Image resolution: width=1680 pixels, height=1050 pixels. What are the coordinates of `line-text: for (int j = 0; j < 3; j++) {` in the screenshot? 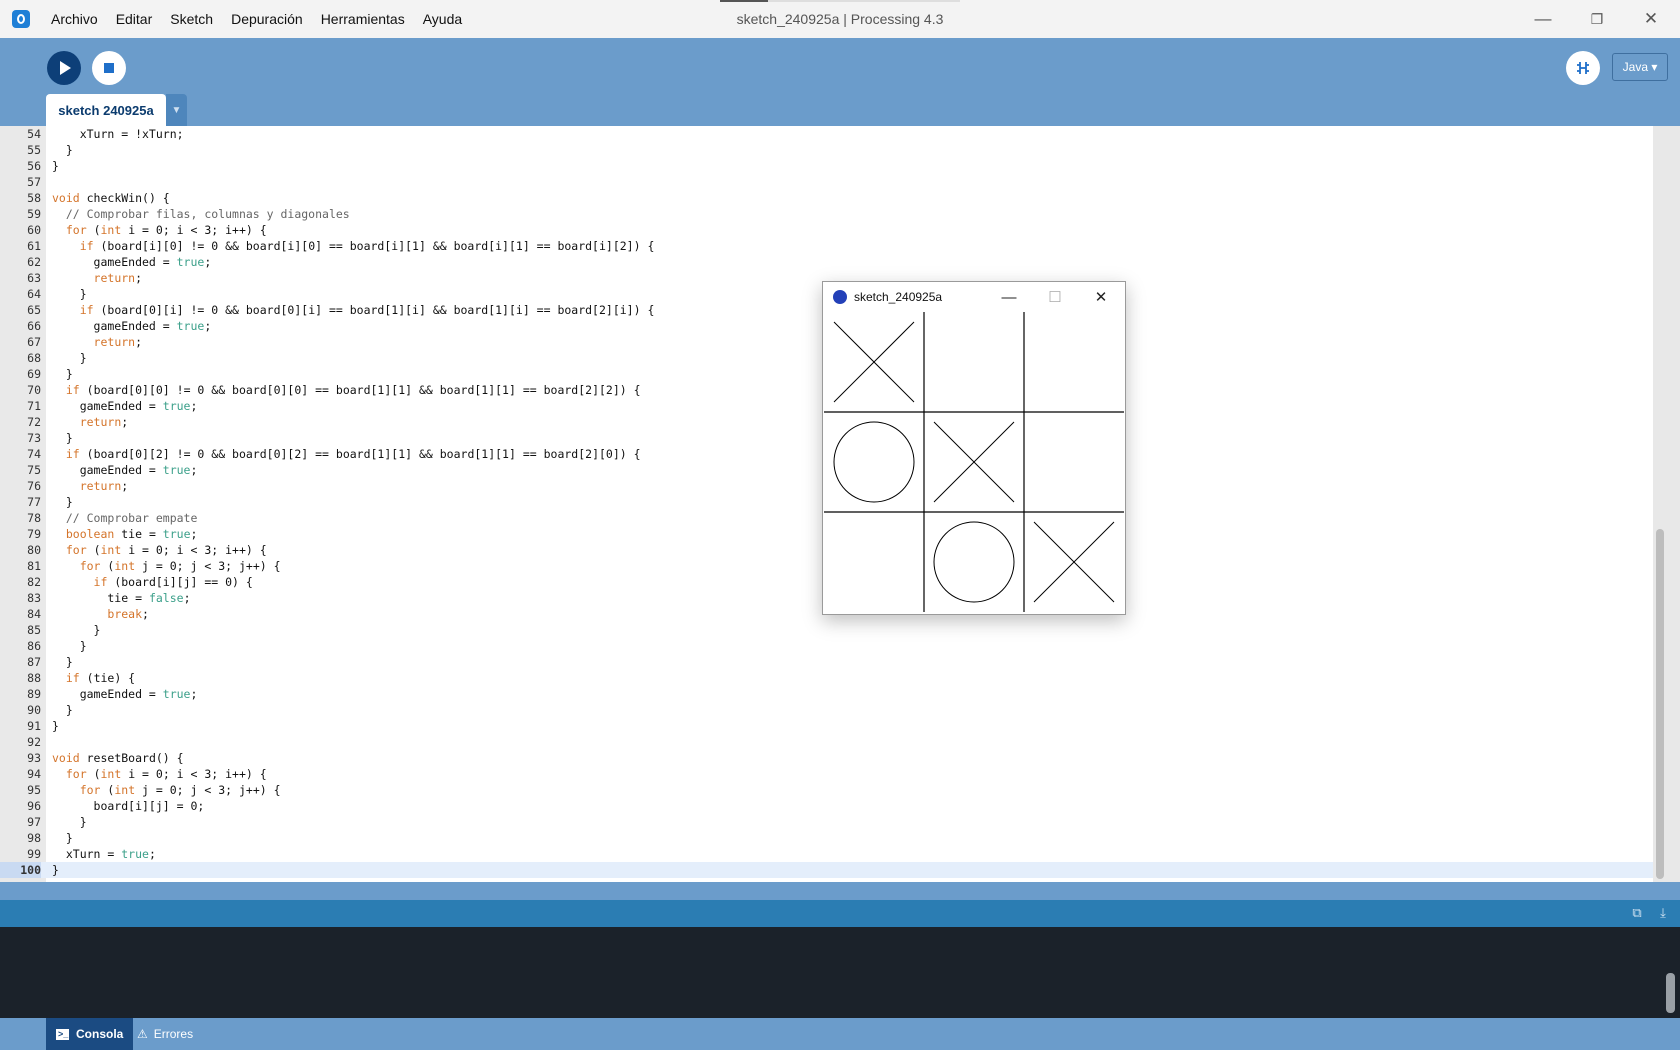 It's located at (180, 790).